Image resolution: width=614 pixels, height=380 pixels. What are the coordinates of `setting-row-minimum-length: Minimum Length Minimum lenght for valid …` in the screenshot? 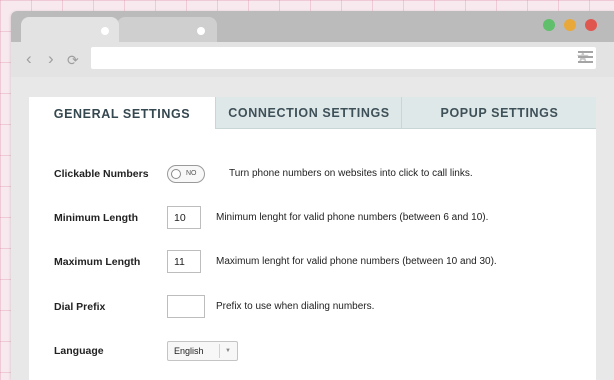 It's located at (312, 218).